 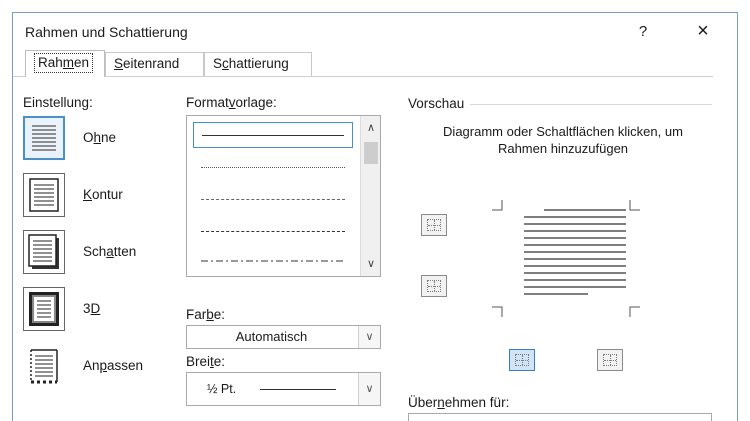 I want to click on uebernehmen-label: Übernehmen für:, so click(x=459, y=402).